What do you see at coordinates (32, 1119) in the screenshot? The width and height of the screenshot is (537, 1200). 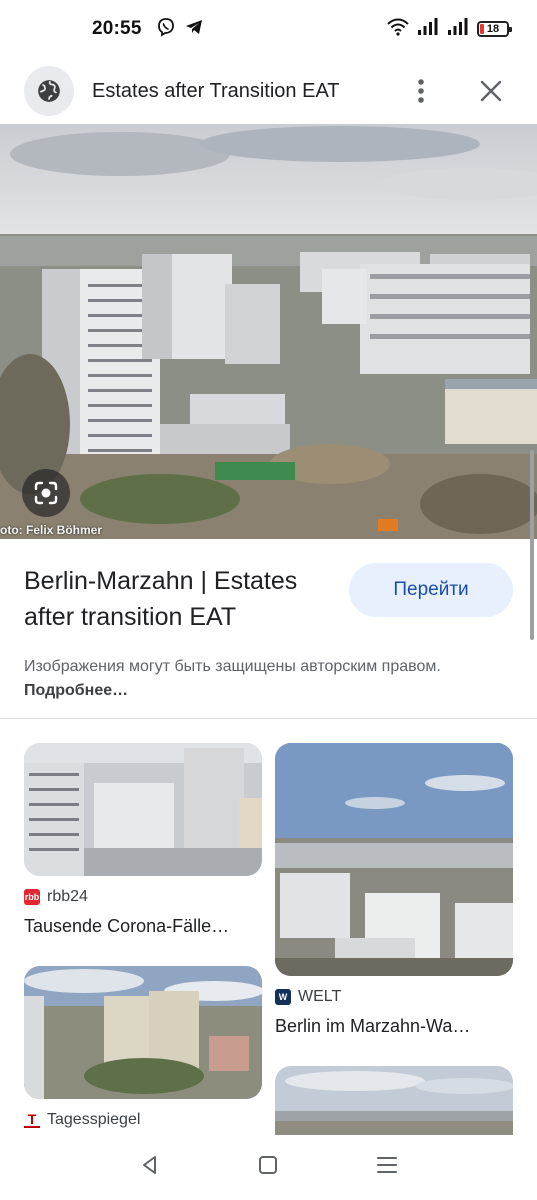 I see `tagesspiegel-logo-icon: T` at bounding box center [32, 1119].